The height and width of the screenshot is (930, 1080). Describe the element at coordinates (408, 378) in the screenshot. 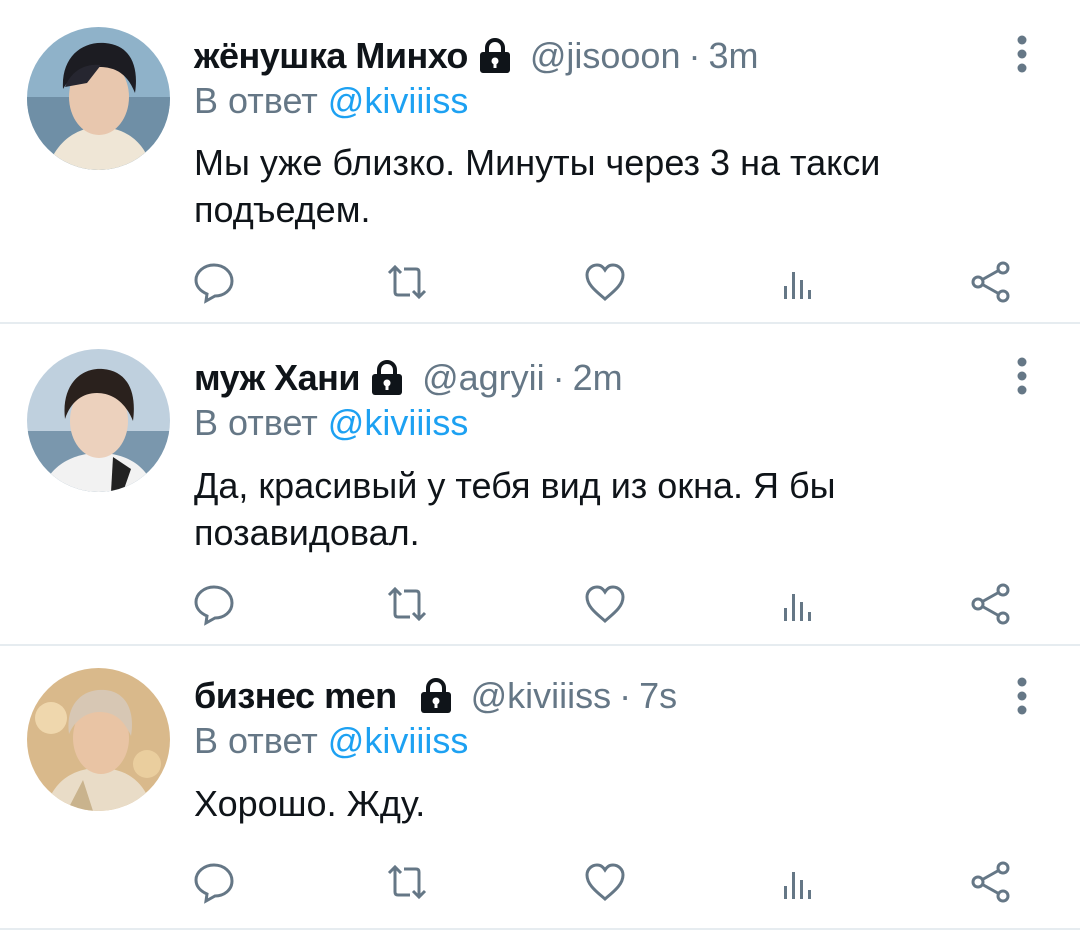

I see `tweet-header: муж Хани @agryii · 2m` at that location.